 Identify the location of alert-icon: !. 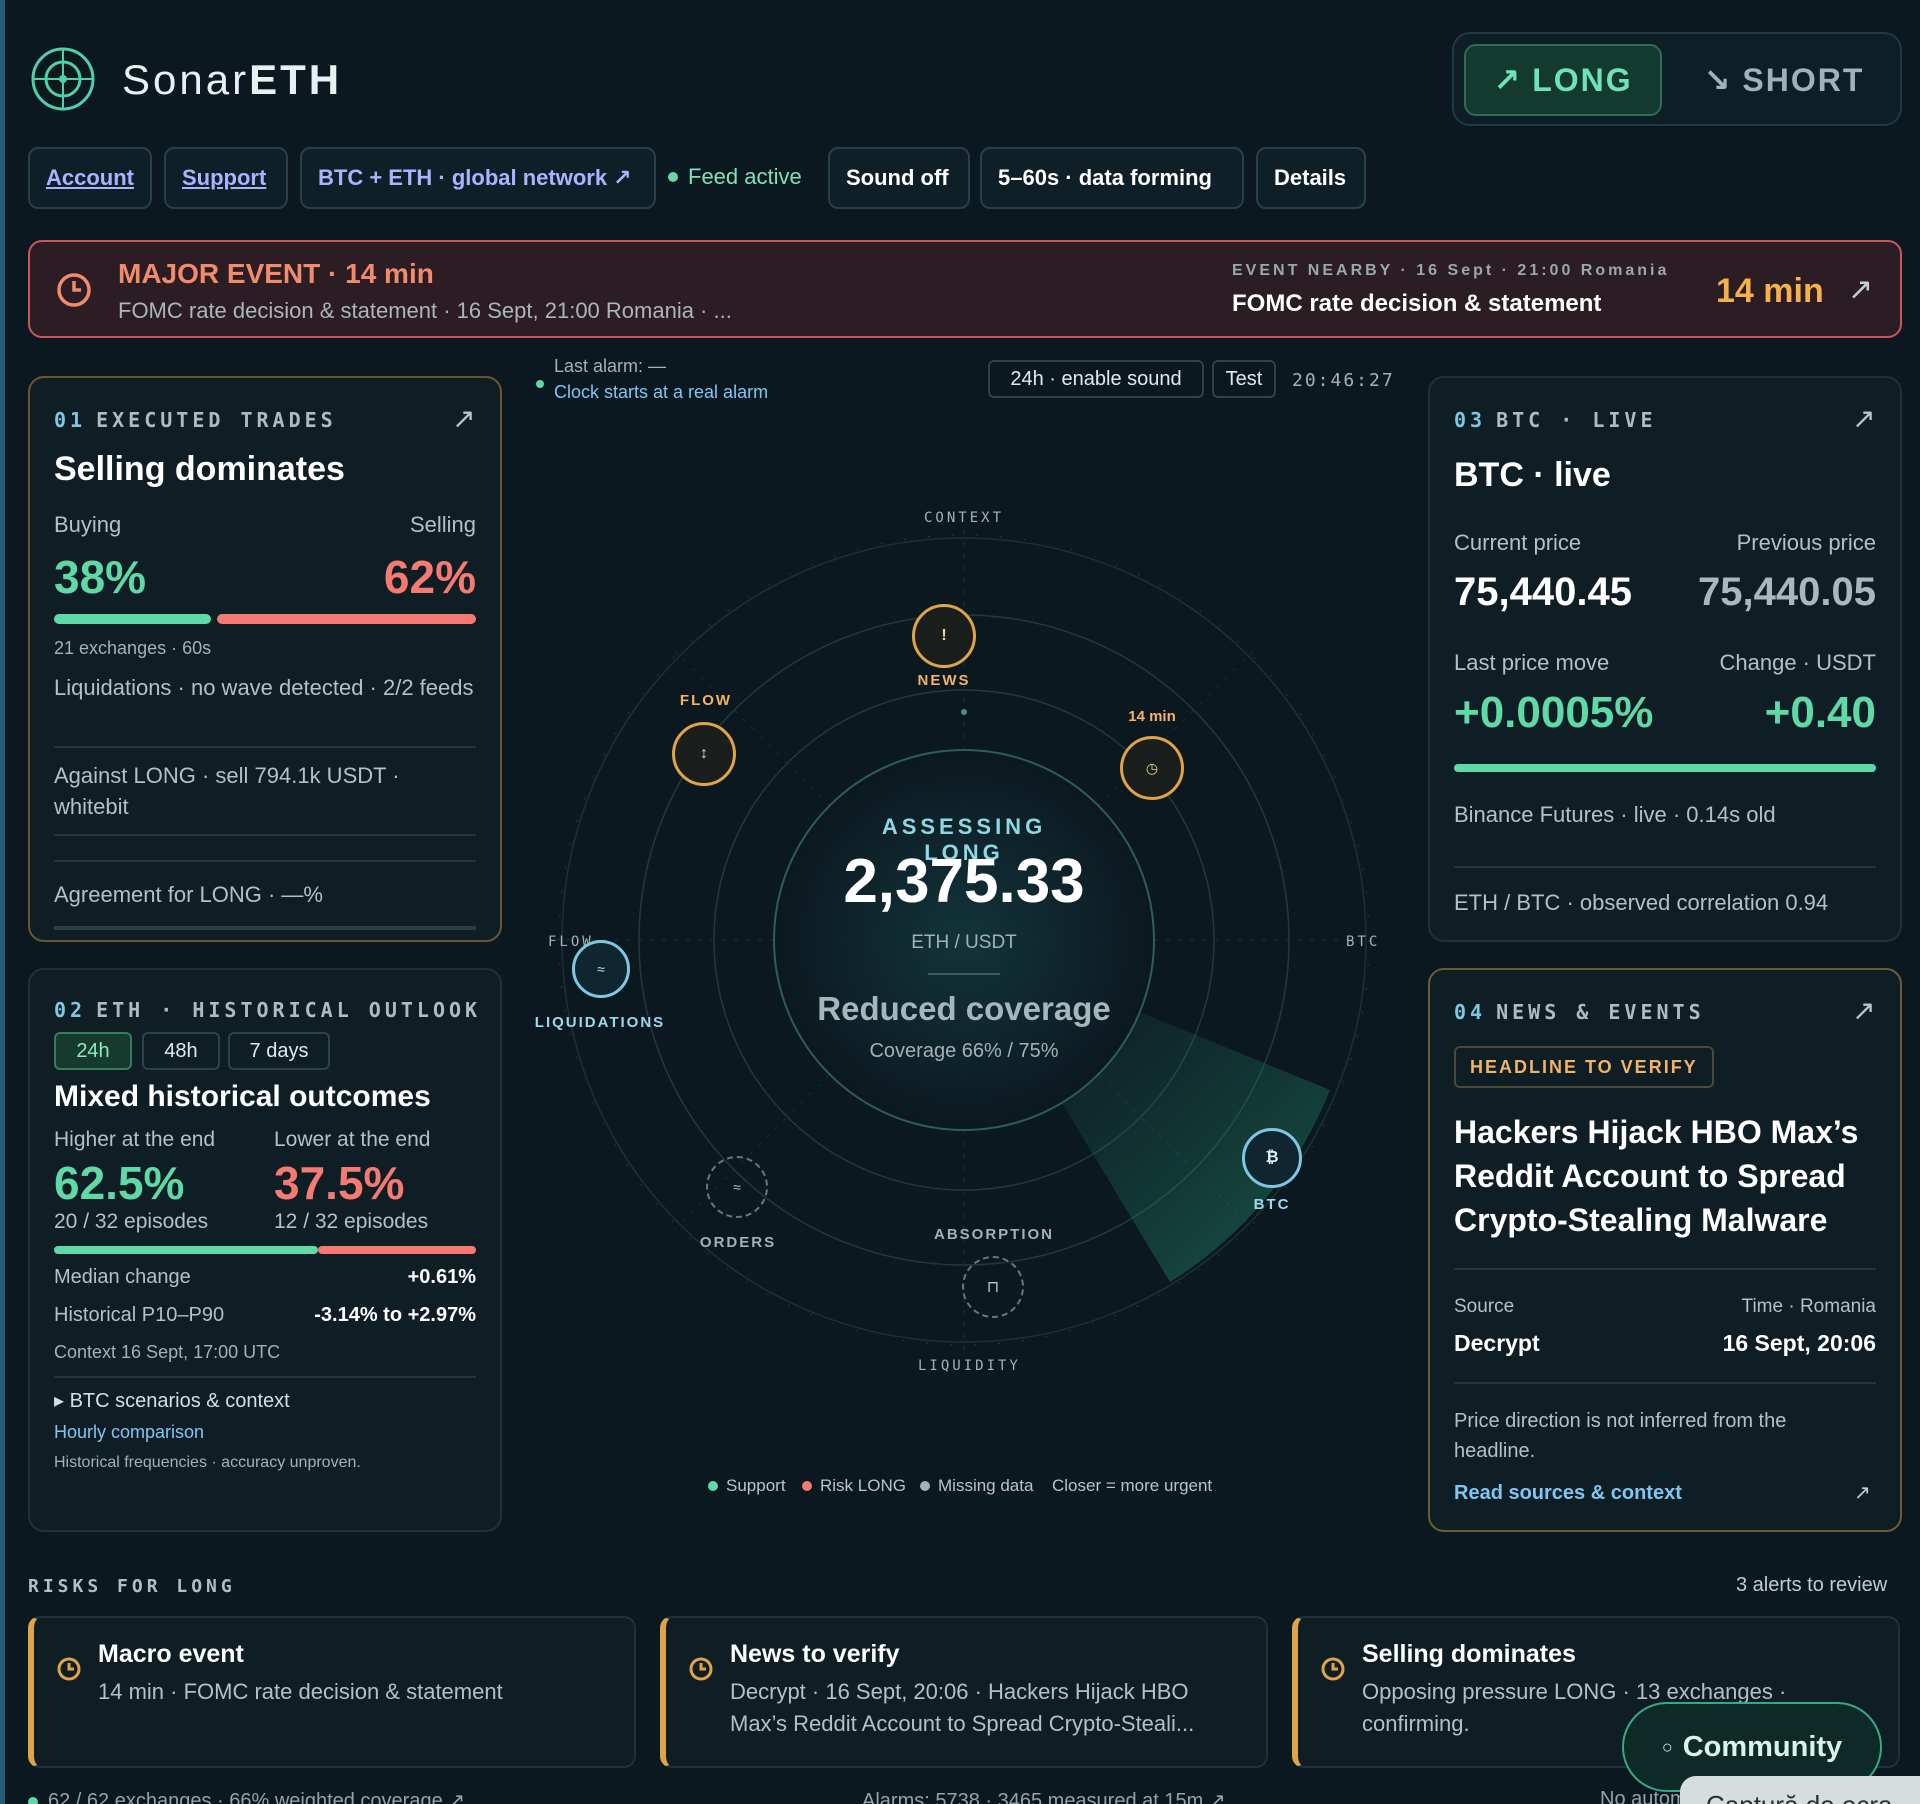
(944, 635).